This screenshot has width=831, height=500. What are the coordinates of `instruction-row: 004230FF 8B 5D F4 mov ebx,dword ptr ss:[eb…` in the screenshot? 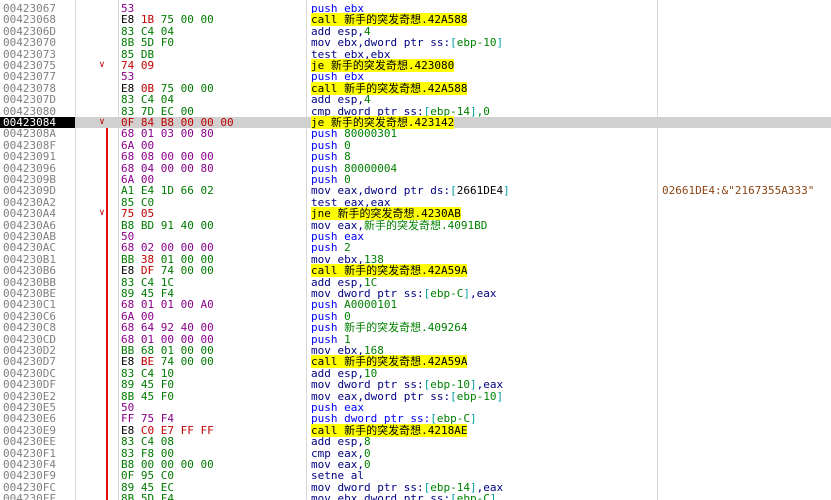 It's located at (415, 496).